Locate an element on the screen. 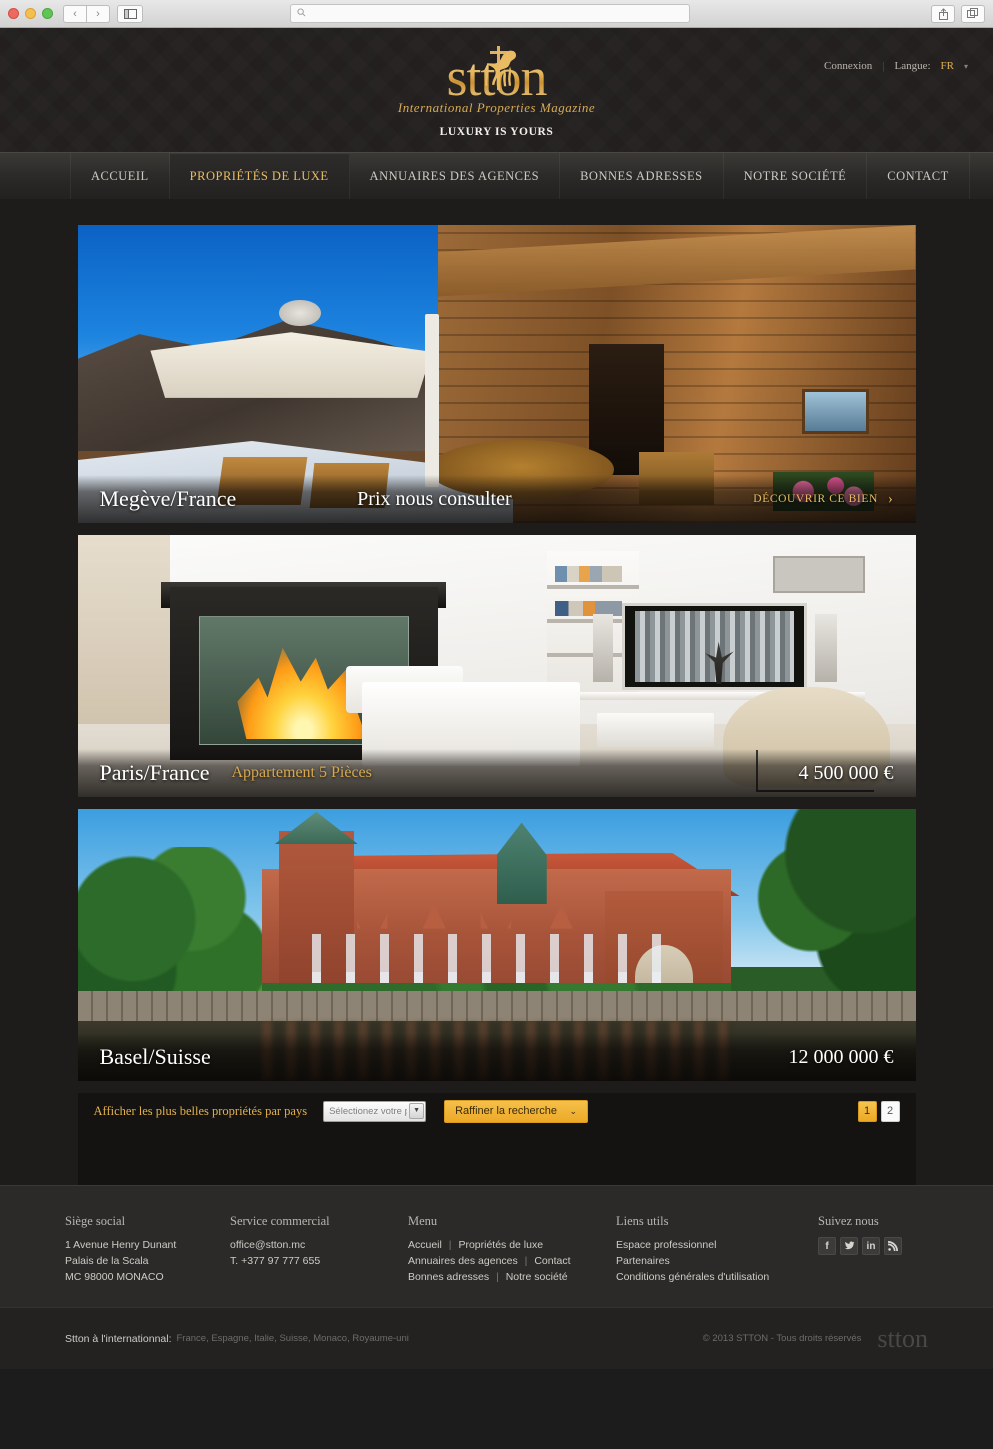 Image resolution: width=993 pixels, height=1449 pixels. share-icon is located at coordinates (943, 13).